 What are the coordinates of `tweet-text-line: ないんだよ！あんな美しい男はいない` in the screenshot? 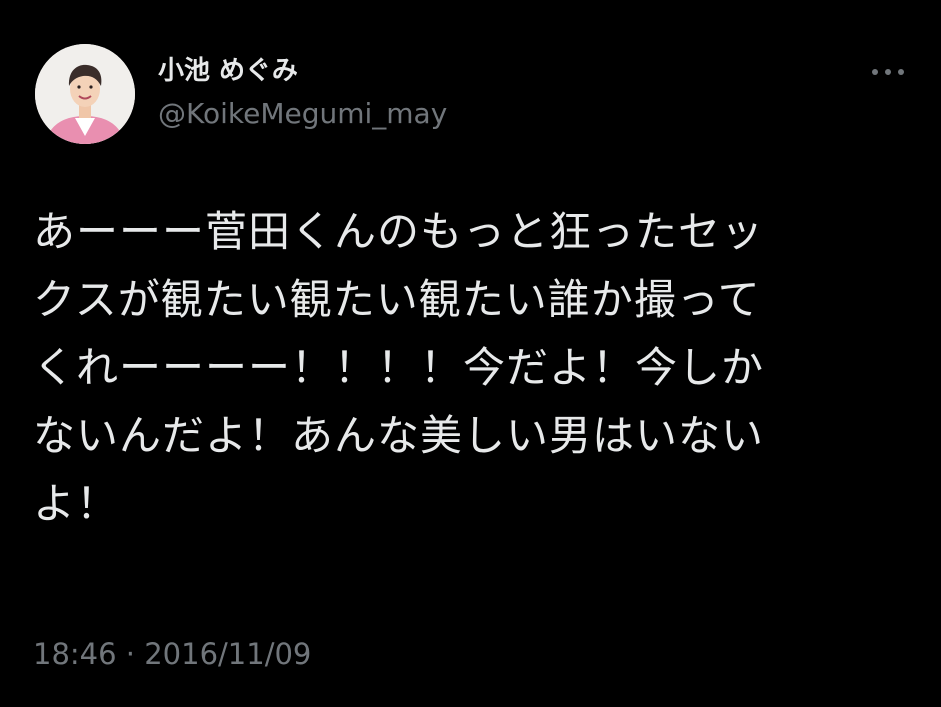 It's located at (399, 435).